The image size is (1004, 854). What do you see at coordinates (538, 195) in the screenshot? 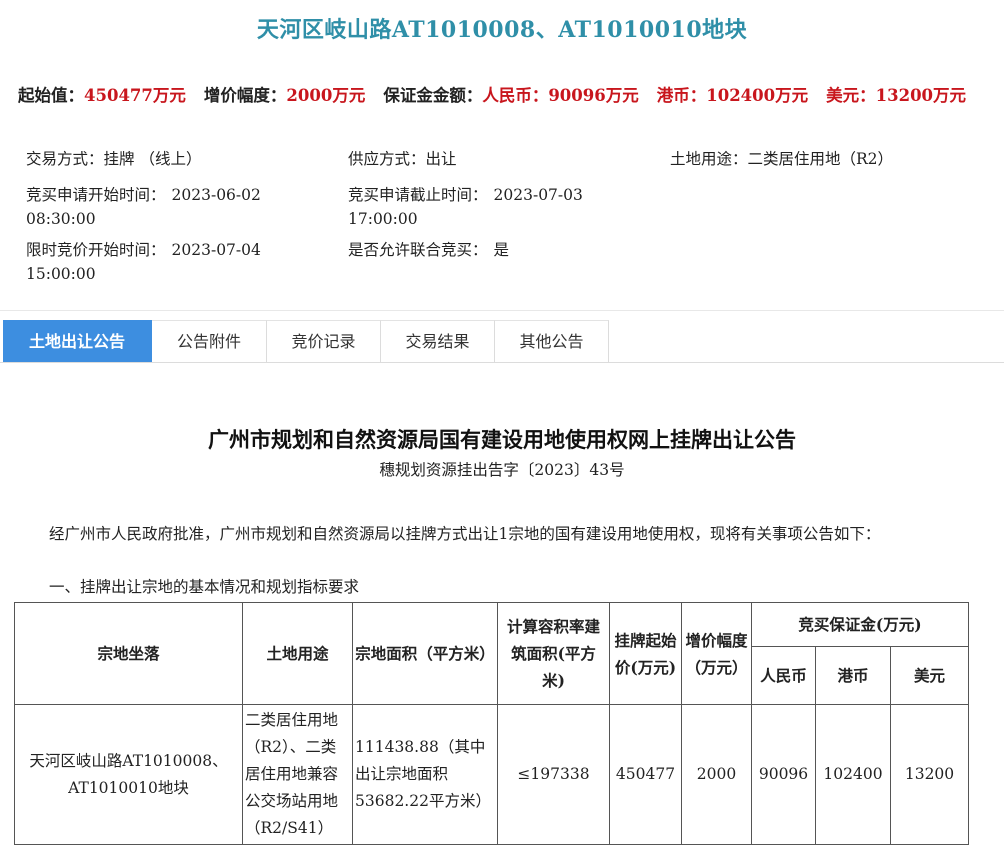
I see `apply-end-date: 2023-07-03` at bounding box center [538, 195].